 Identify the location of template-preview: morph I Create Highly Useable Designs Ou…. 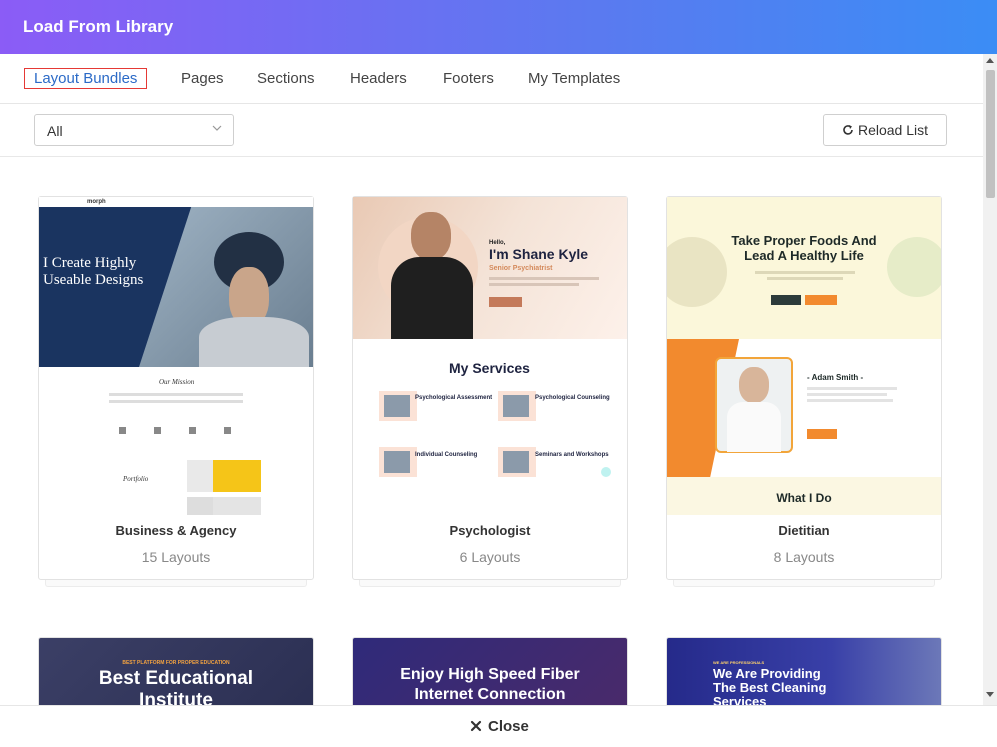
(176, 356).